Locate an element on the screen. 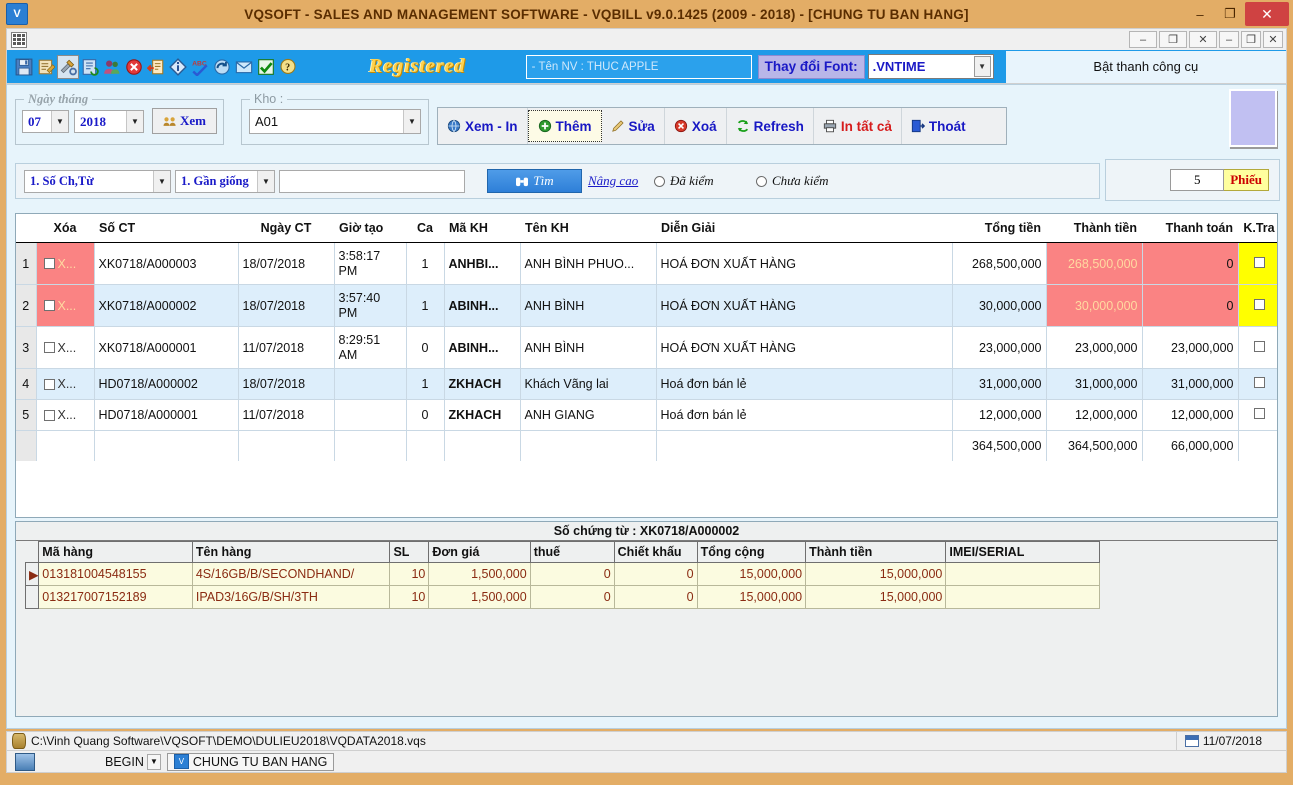 The height and width of the screenshot is (785, 1293). th-ngay-ct: Ngày CT is located at coordinates (286, 228).